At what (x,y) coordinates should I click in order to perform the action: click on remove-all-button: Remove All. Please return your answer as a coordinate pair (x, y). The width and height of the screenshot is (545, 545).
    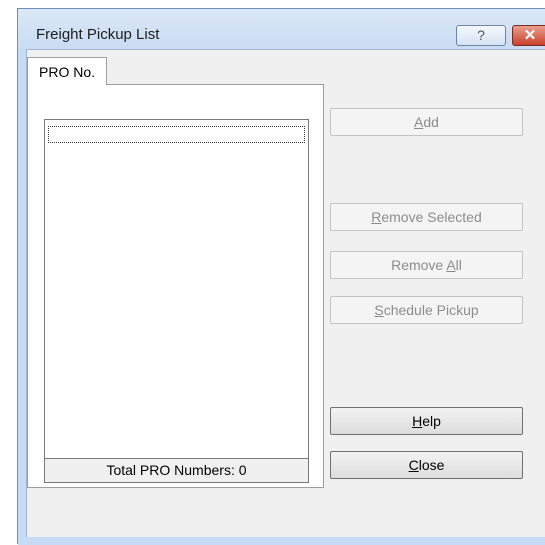
    Looking at the image, I should click on (426, 265).